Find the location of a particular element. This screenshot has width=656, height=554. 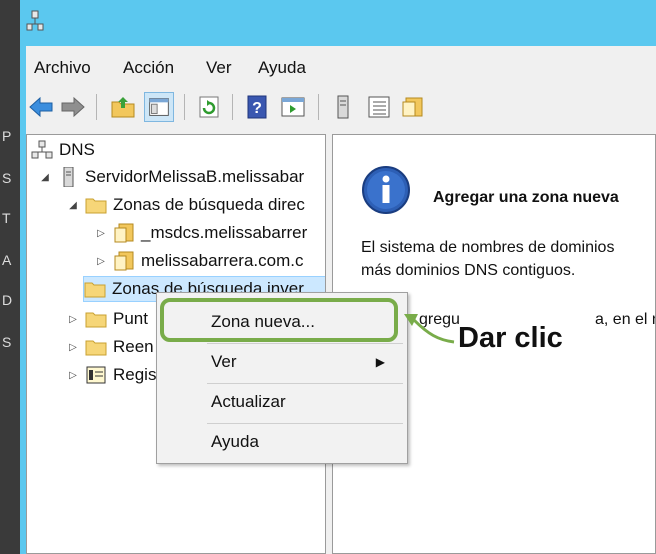

title-bar is located at coordinates (338, 23).